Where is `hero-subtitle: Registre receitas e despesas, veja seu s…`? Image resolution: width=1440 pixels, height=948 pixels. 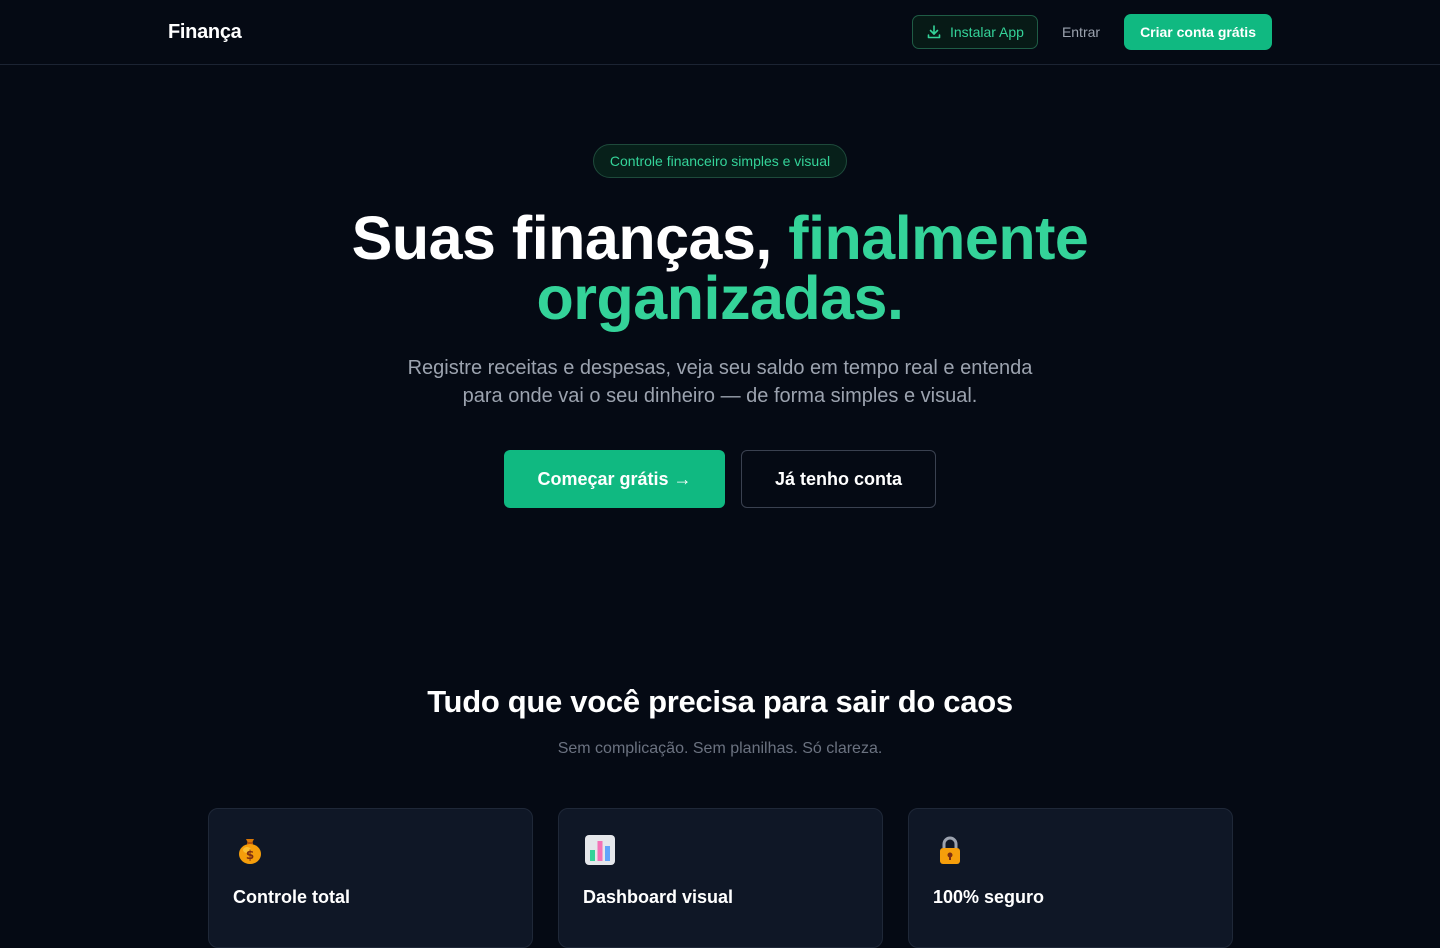
hero-subtitle: Registre receitas e despesas, veja seu s… is located at coordinates (720, 382).